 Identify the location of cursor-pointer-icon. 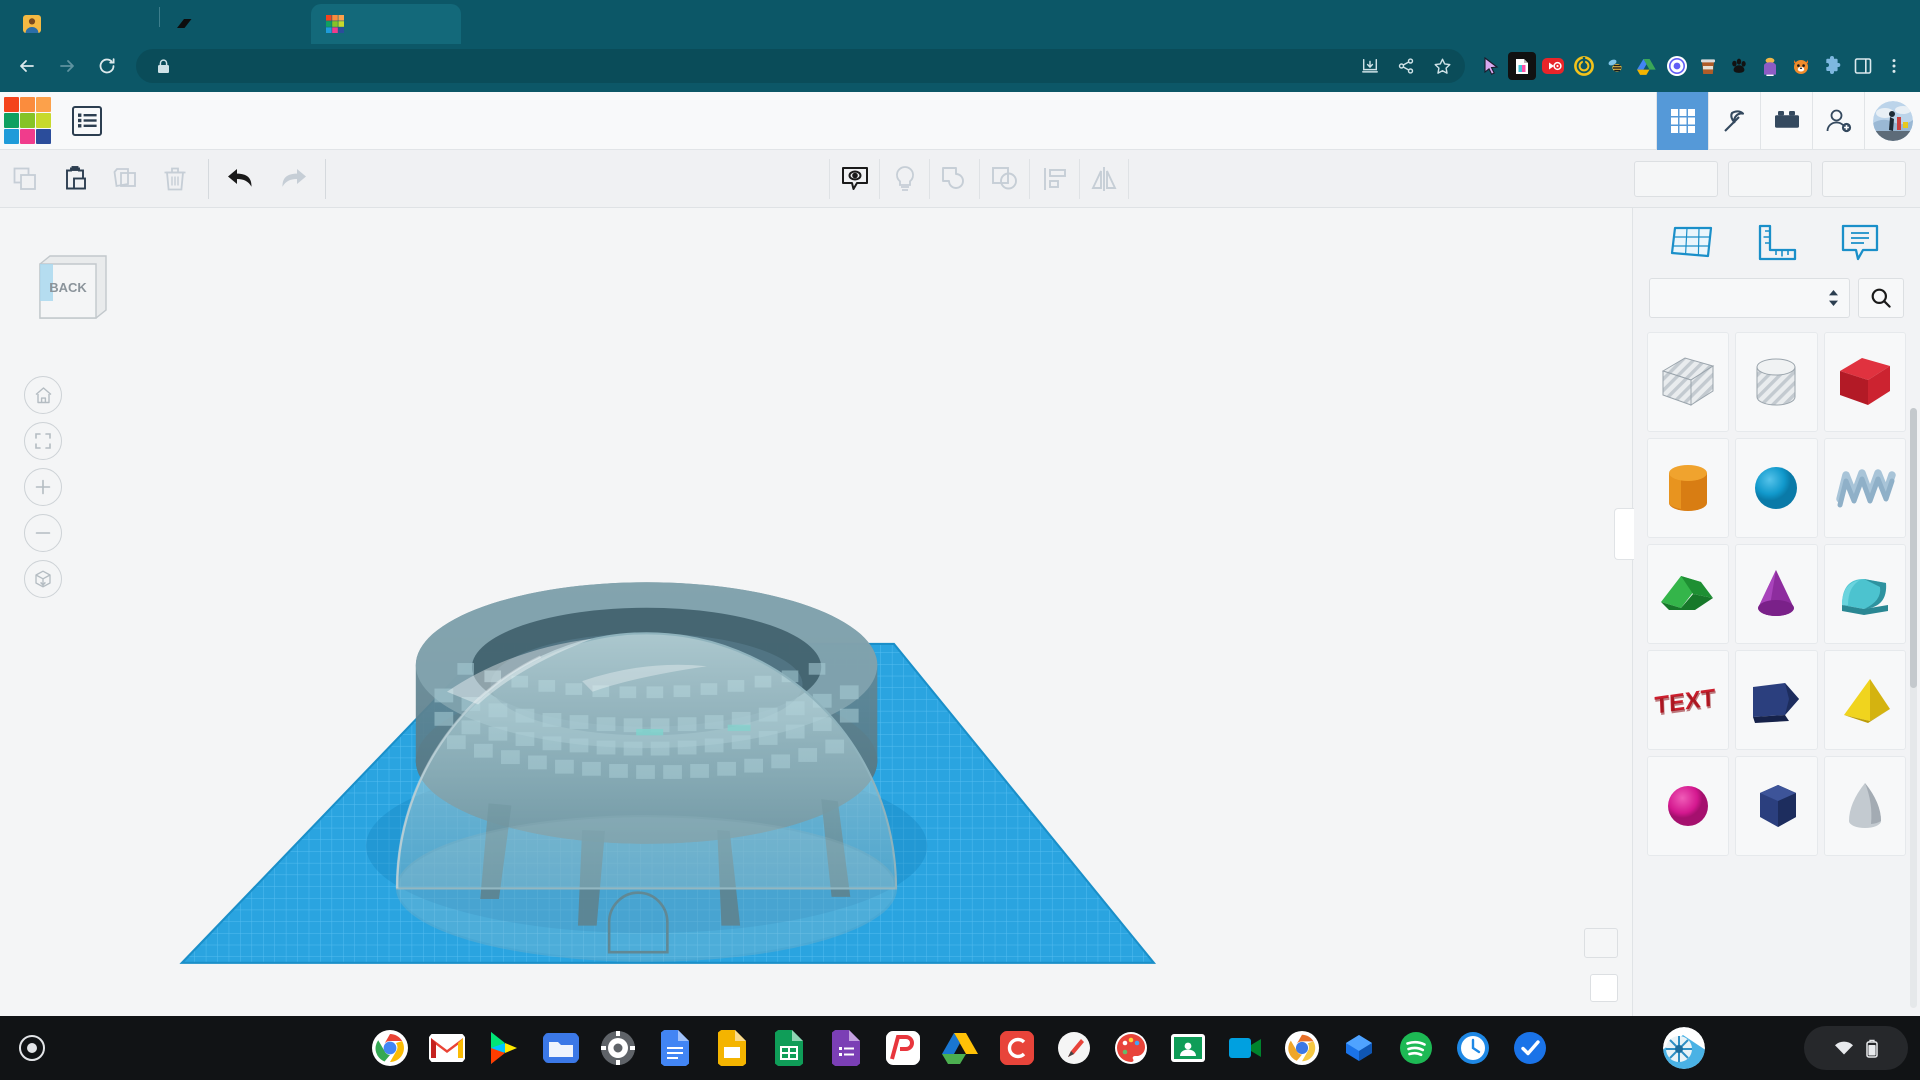
(1491, 66).